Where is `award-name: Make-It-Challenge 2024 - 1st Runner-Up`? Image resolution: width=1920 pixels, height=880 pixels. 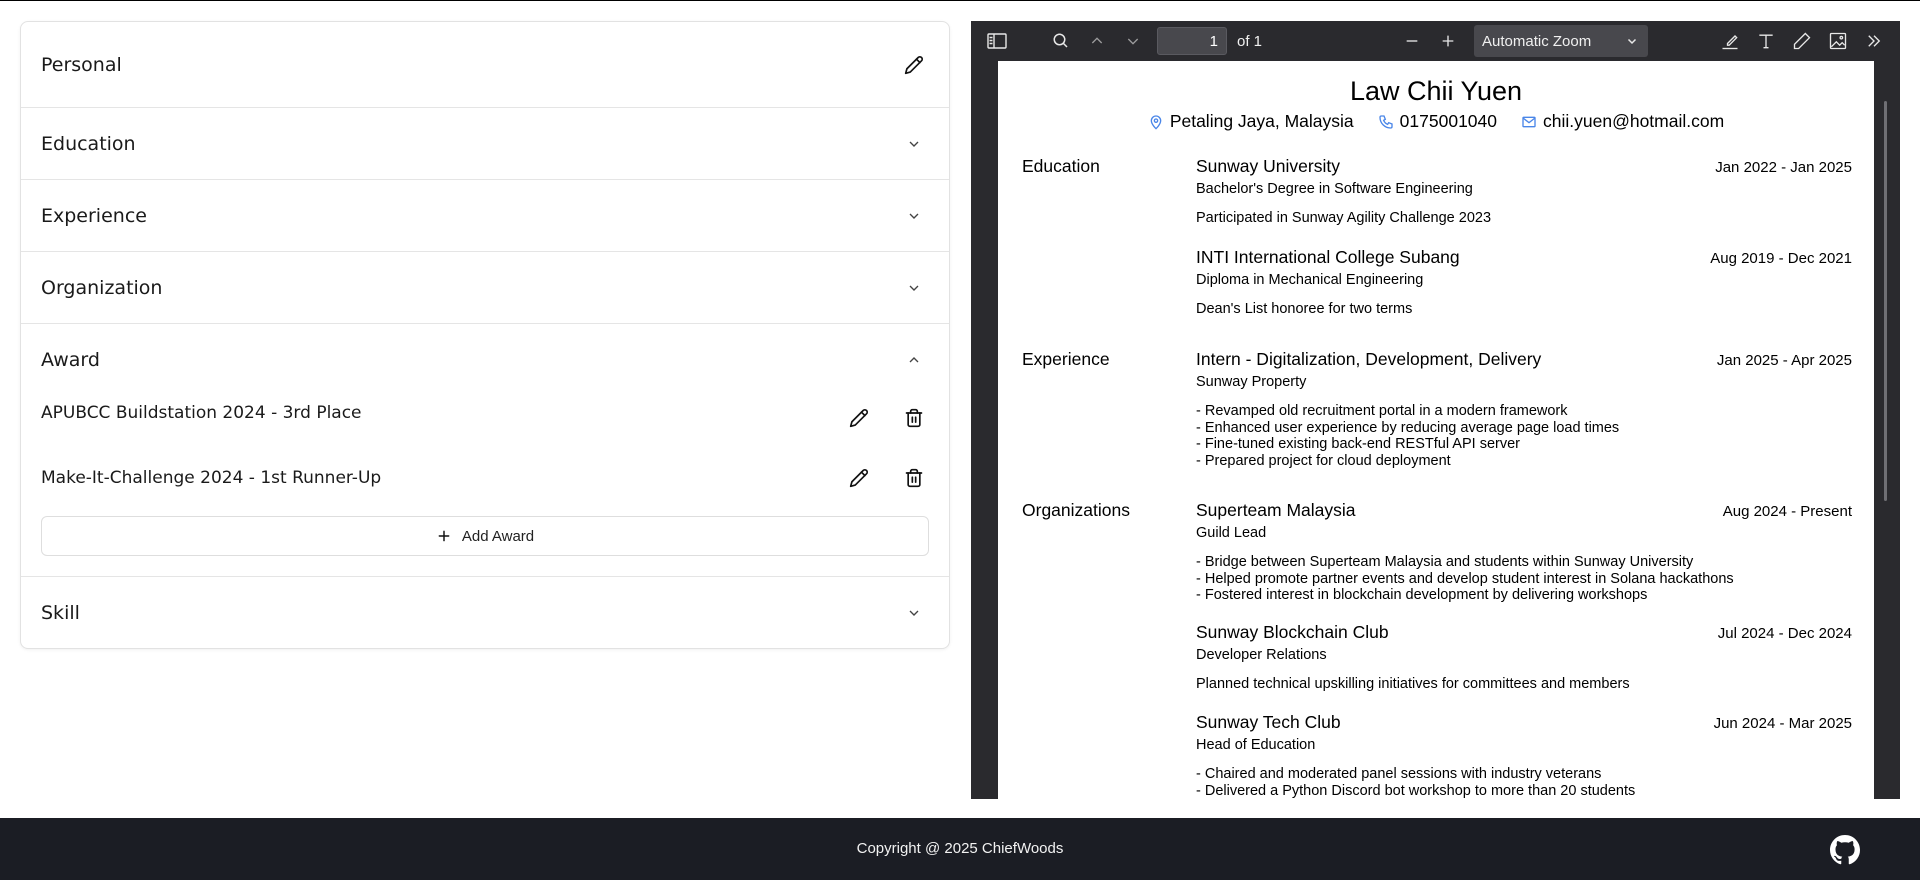
award-name: Make-It-Challenge 2024 - 1st Runner-Up is located at coordinates (211, 477).